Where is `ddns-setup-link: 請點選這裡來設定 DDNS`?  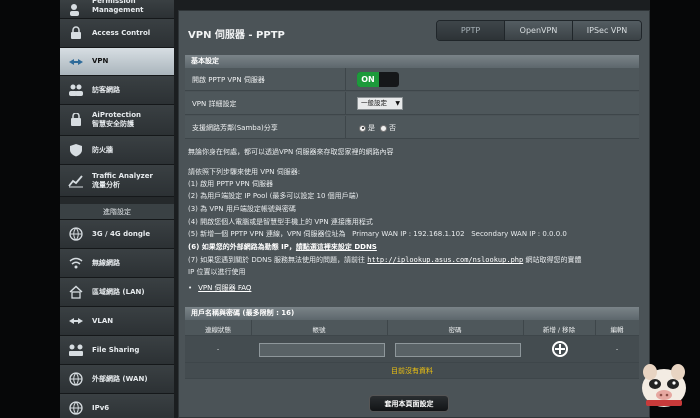
ddns-setup-link: 請點選這裡來設定 DDNS is located at coordinates (336, 247).